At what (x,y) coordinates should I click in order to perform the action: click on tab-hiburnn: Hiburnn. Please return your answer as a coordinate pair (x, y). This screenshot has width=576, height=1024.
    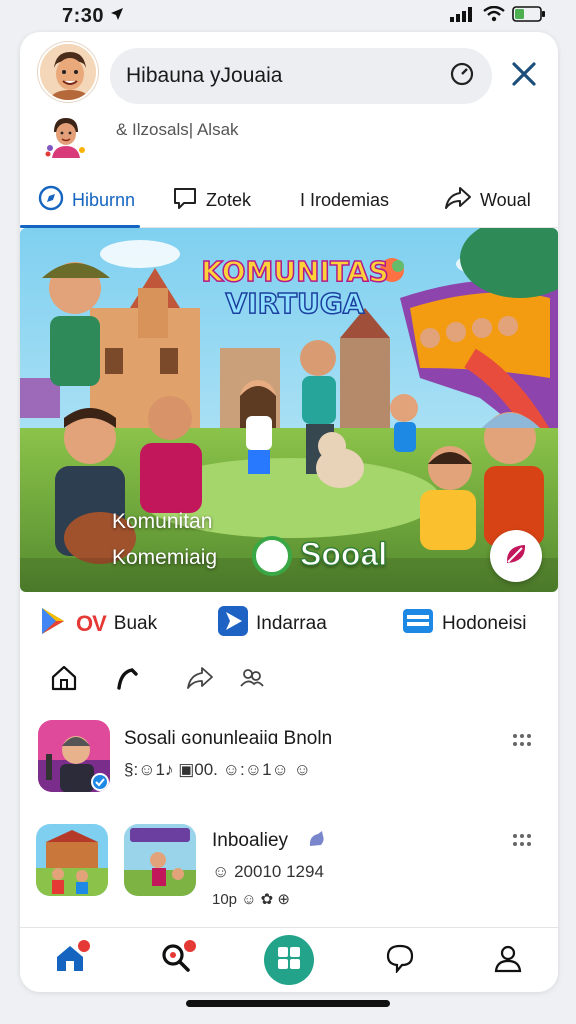
    Looking at the image, I should click on (86, 200).